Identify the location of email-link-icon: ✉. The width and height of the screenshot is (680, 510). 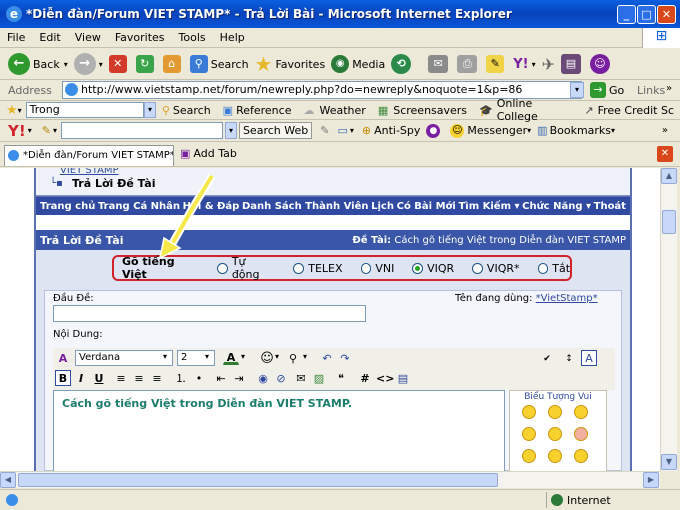
(301, 378).